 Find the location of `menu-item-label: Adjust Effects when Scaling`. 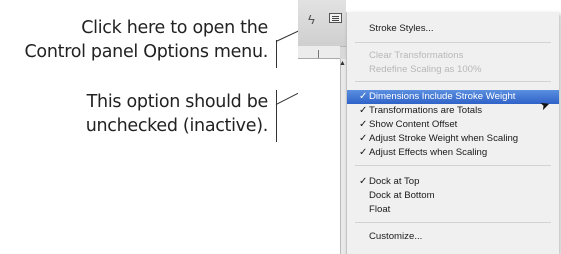

menu-item-label: Adjust Effects when Scaling is located at coordinates (428, 152).